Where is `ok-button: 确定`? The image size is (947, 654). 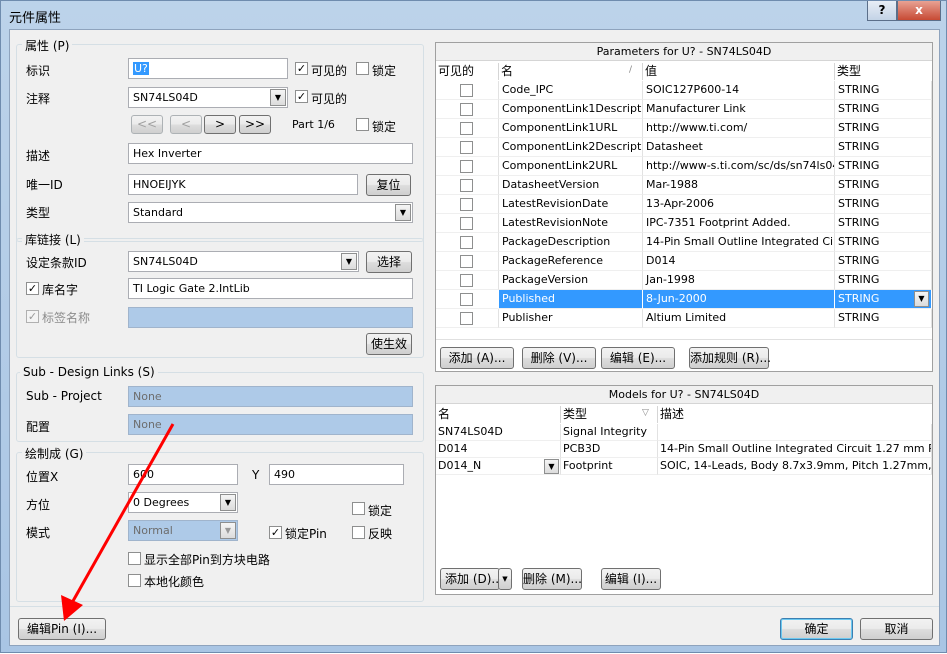
ok-button: 确定 is located at coordinates (816, 629).